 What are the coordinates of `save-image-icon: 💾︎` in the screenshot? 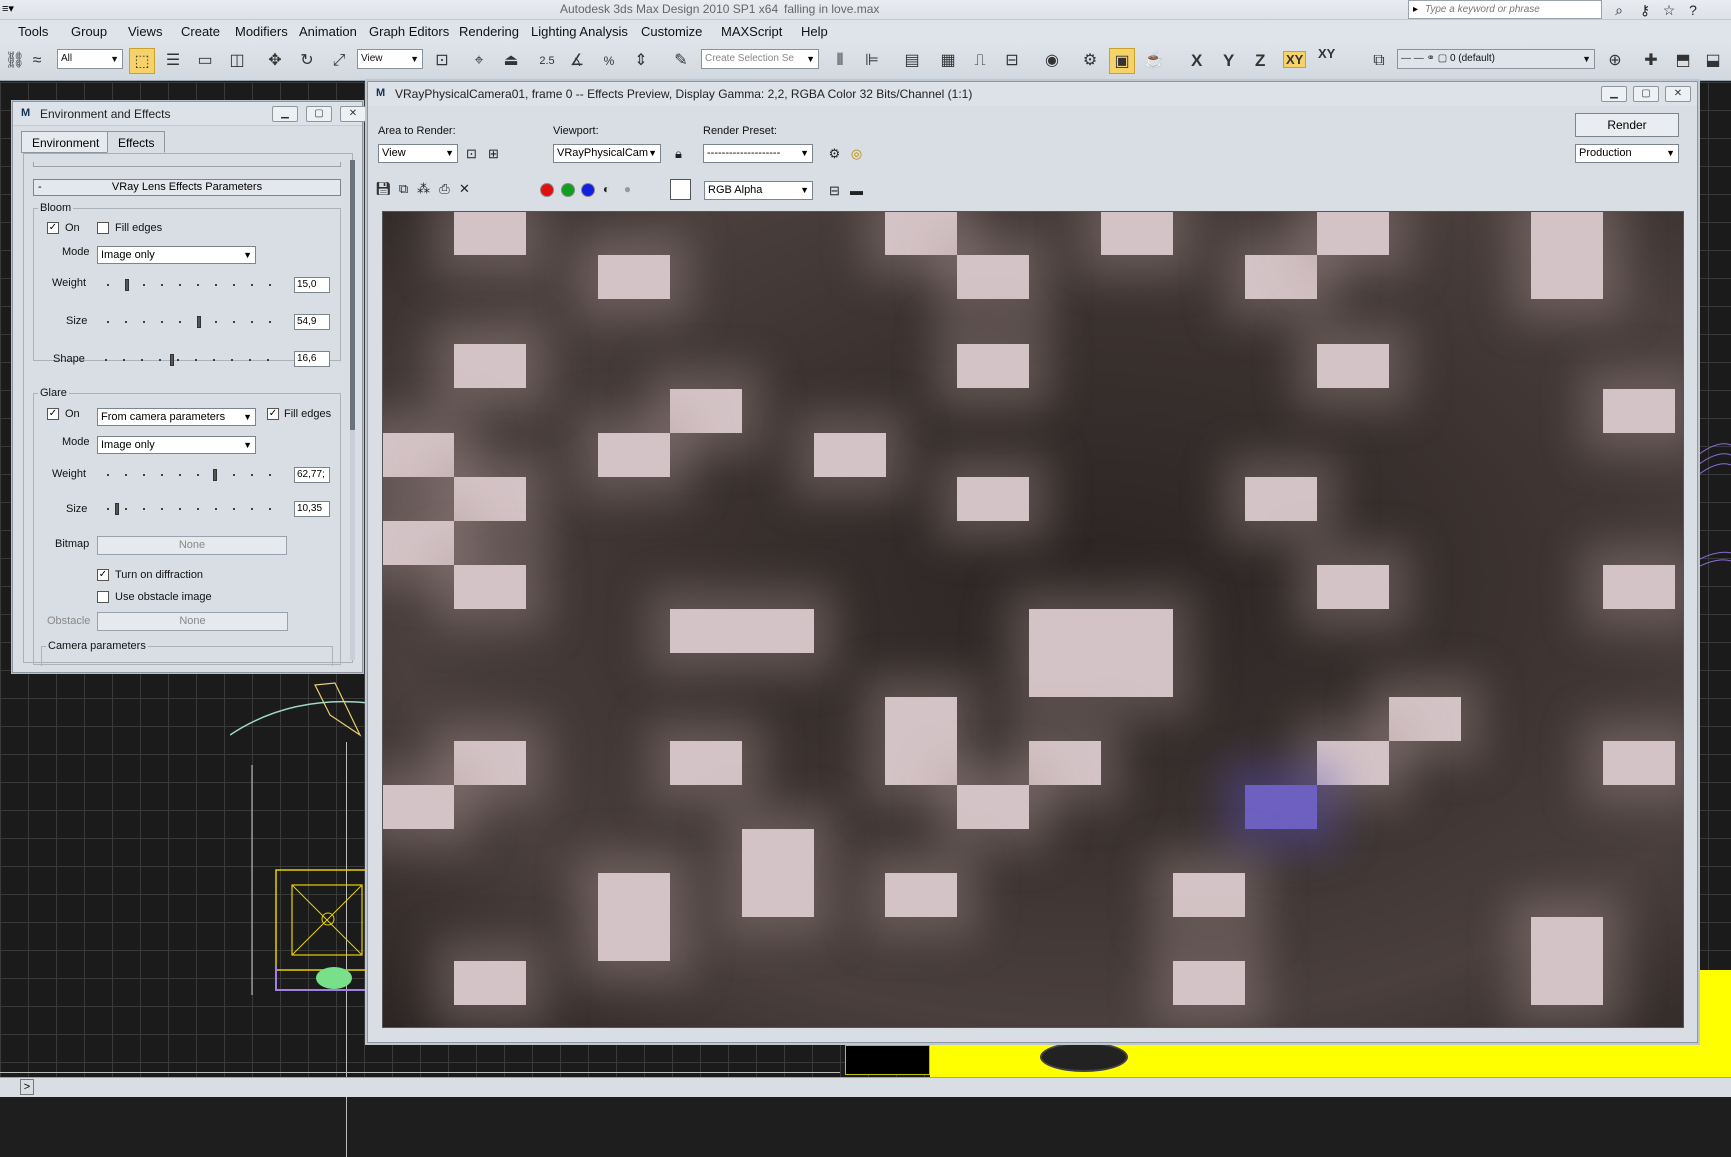 It's located at (383, 188).